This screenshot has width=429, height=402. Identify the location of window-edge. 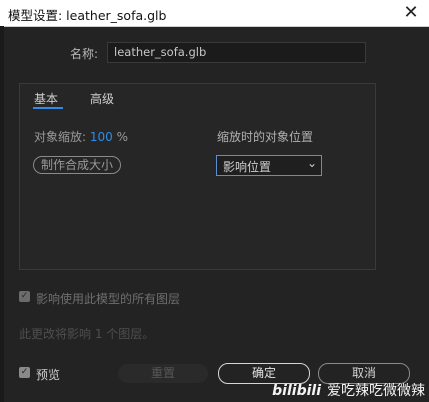
(2, 214).